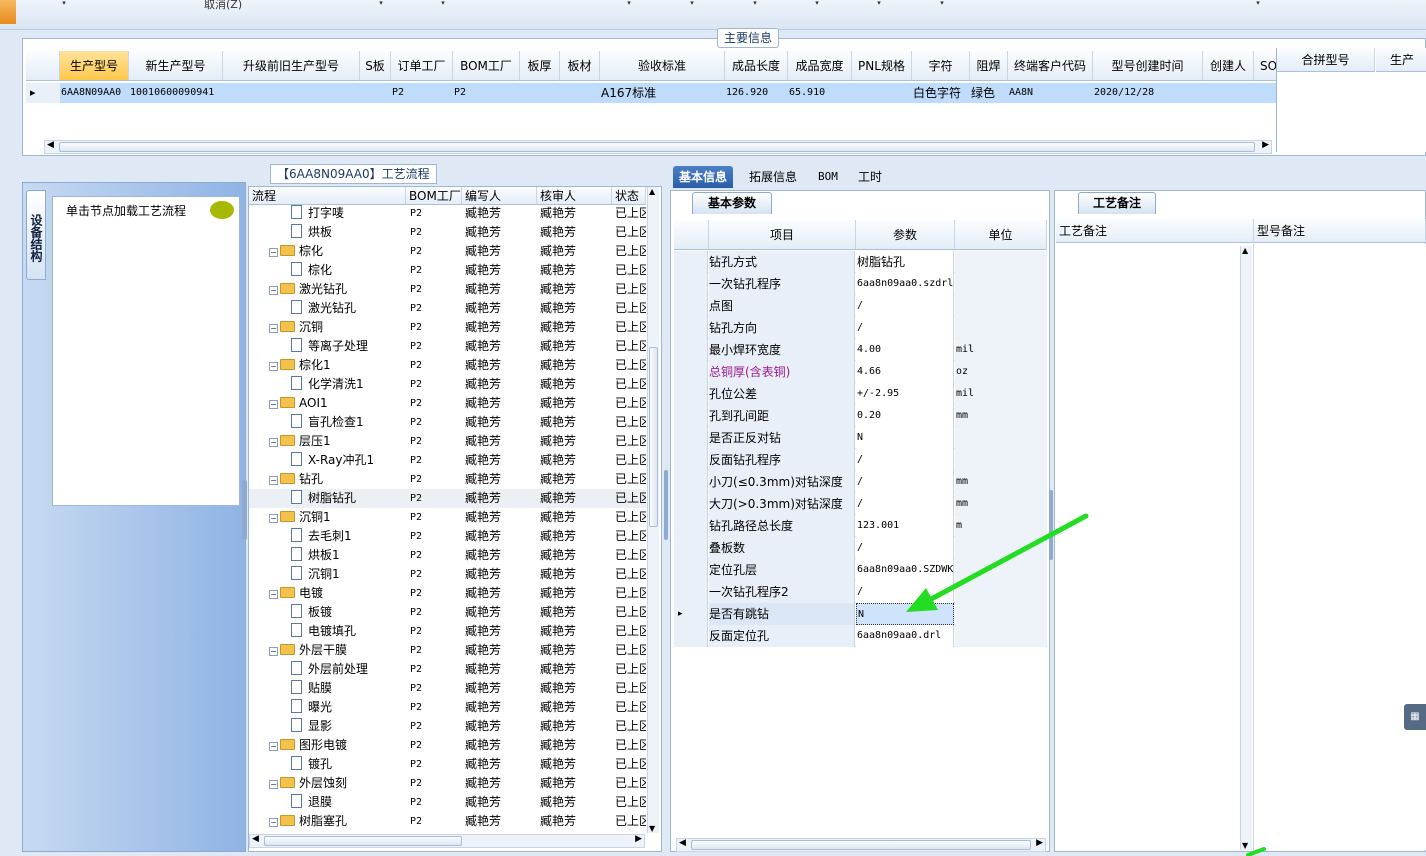 Image resolution: width=1426 pixels, height=856 pixels. Describe the element at coordinates (820, 66) in the screenshot. I see `main-col-header: 成品宽度` at that location.